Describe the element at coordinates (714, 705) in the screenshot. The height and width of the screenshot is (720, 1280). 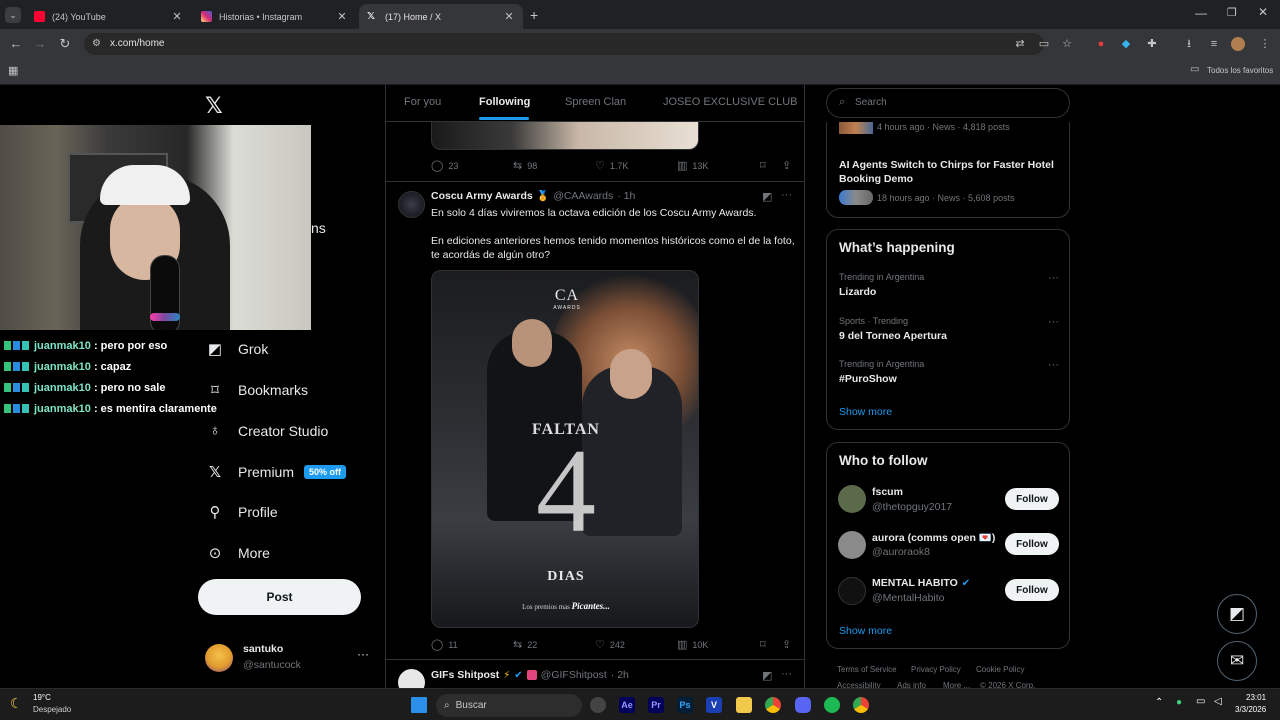
I see `vegas-icon: V` at that location.